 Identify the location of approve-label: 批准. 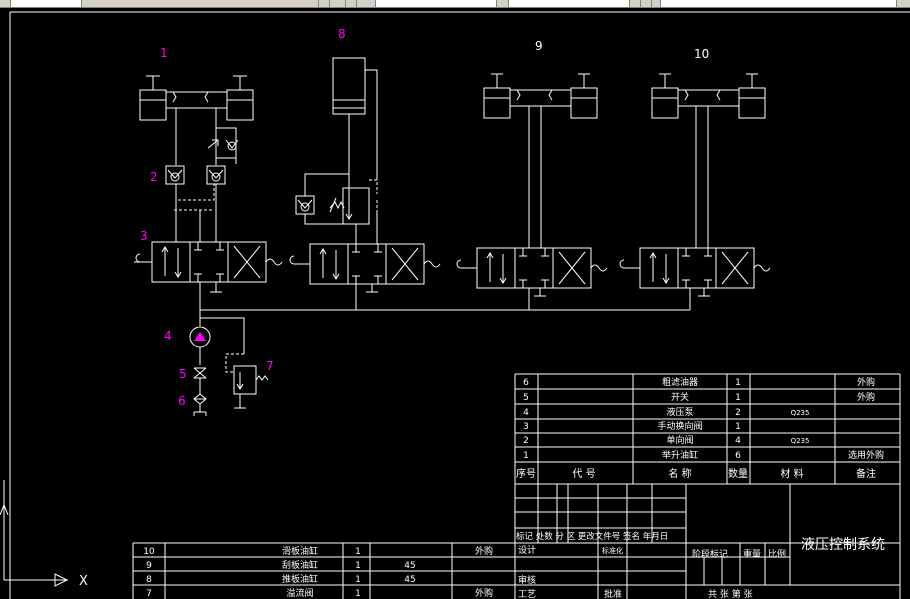
(613, 593).